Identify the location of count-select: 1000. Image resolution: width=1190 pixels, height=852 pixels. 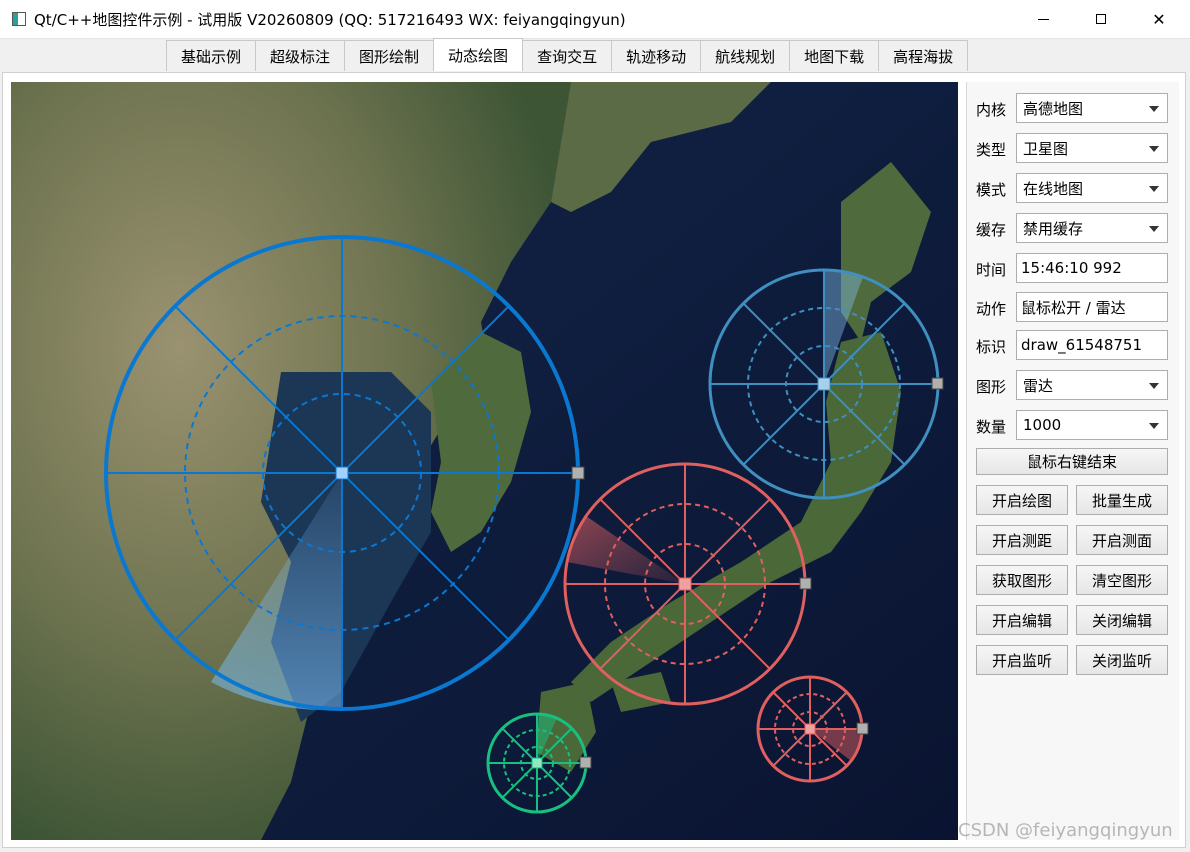
(1092, 425).